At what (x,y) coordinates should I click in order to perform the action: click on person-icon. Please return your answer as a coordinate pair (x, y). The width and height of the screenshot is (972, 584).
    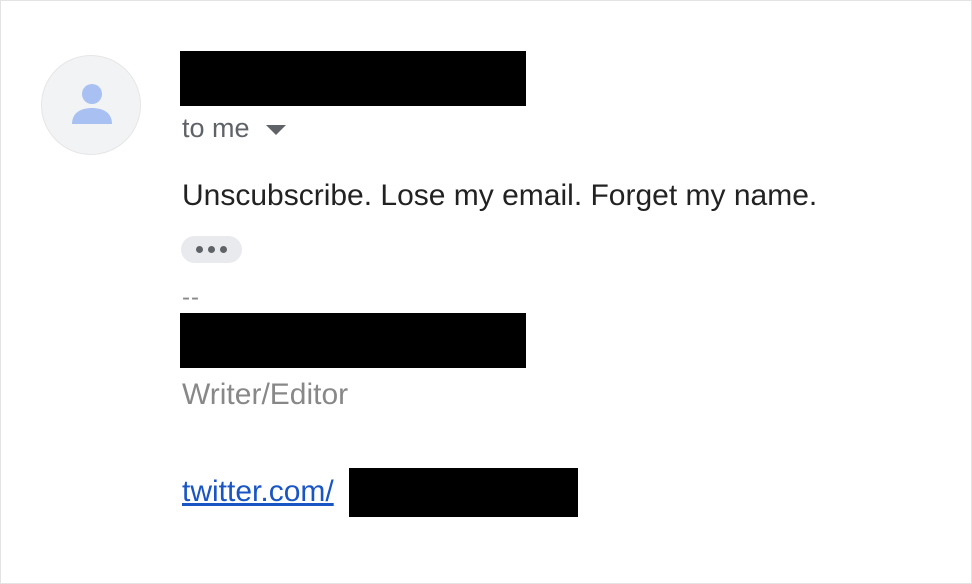
    Looking at the image, I should click on (92, 104).